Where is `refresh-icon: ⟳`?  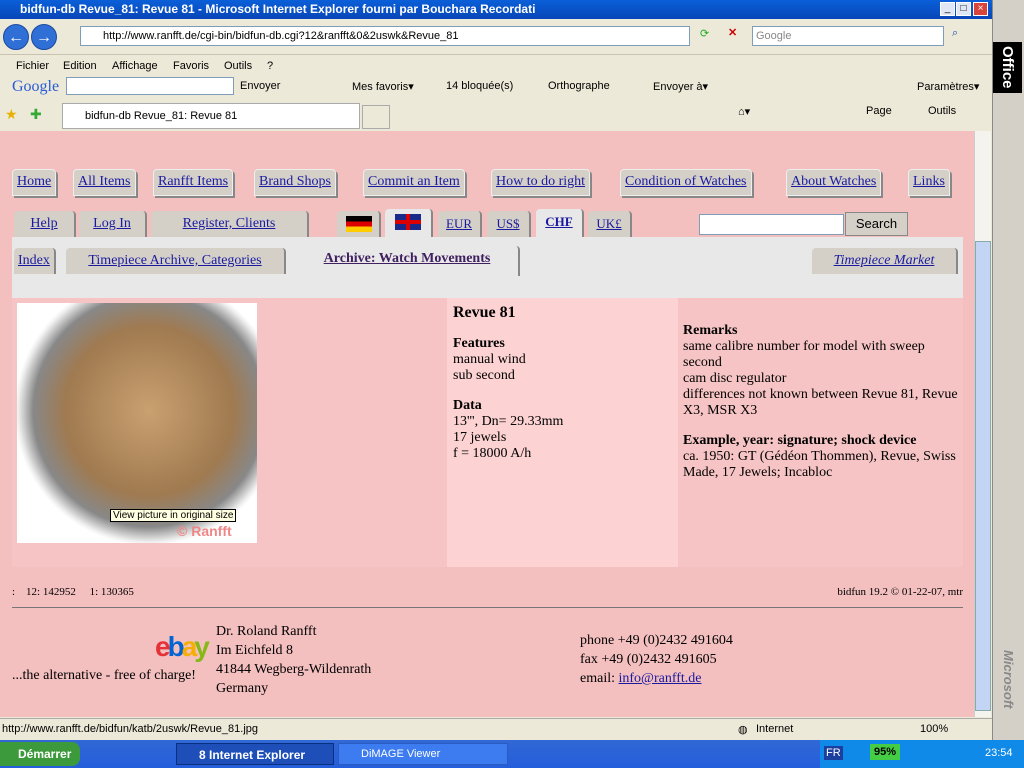 refresh-icon: ⟳ is located at coordinates (704, 33).